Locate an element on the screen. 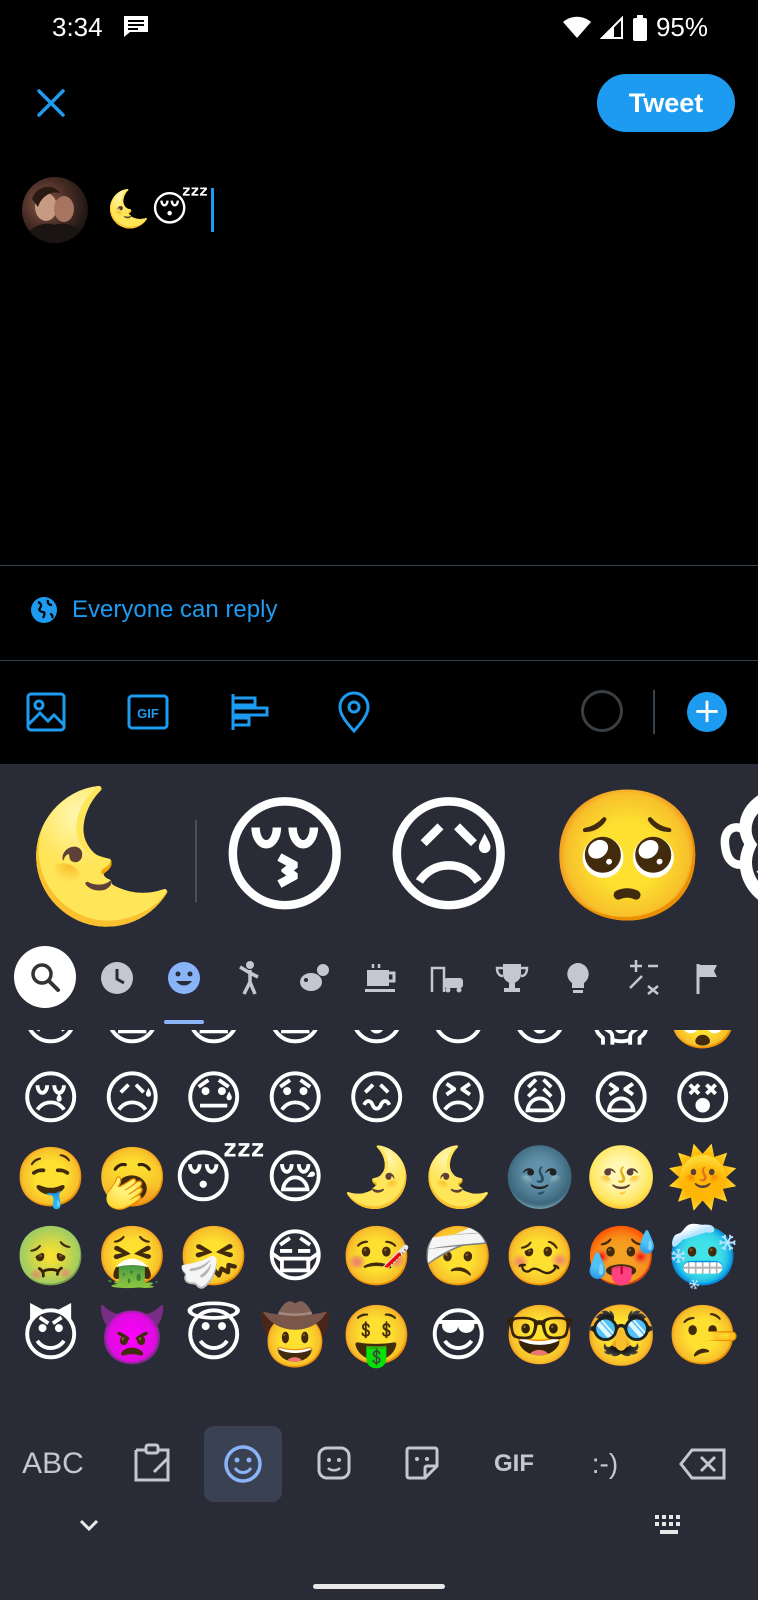  emoji-key: 🥵 is located at coordinates (622, 1256).